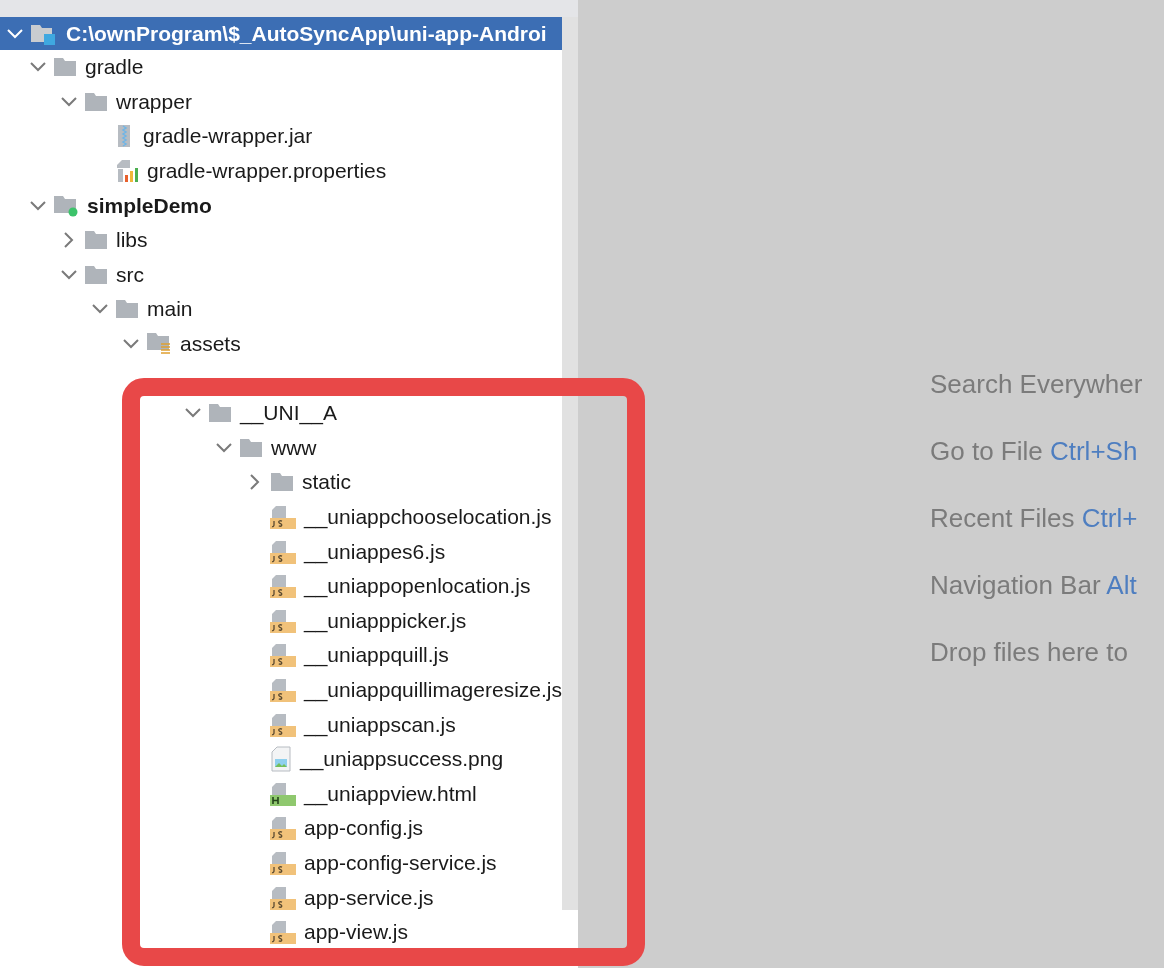  Describe the element at coordinates (159, 344) in the screenshot. I see `resource-folder-icon` at that location.